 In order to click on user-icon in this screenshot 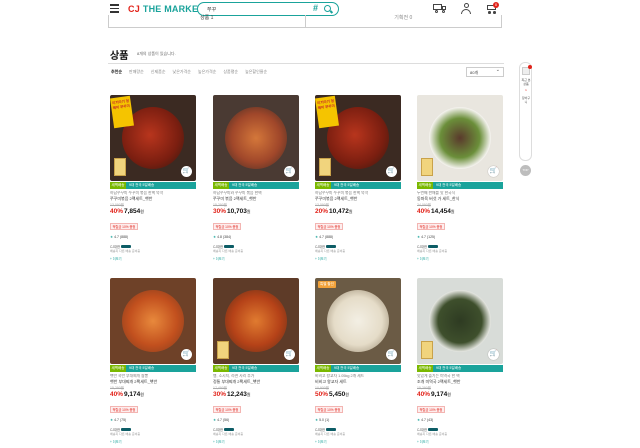, I will do `click(466, 8)`.